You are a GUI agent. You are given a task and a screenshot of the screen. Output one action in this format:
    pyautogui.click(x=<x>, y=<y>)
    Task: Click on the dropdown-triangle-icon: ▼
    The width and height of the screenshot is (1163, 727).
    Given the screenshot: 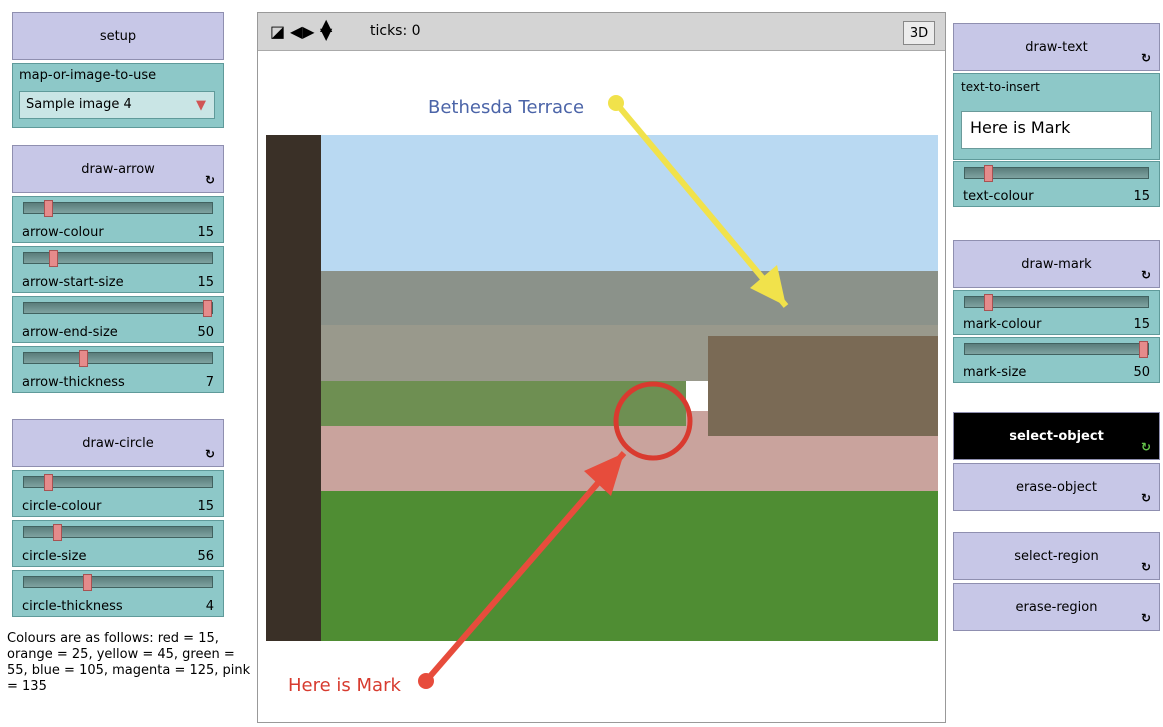 What is the action you would take?
    pyautogui.click(x=201, y=105)
    